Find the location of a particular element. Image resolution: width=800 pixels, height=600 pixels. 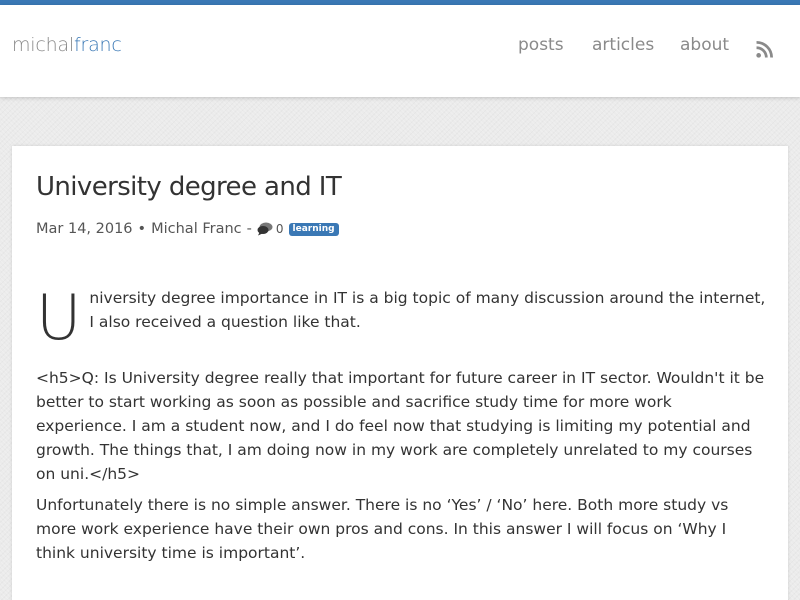

post-meta: Mar 14, 2016 • Michal Franc - 0 learning is located at coordinates (187, 229).